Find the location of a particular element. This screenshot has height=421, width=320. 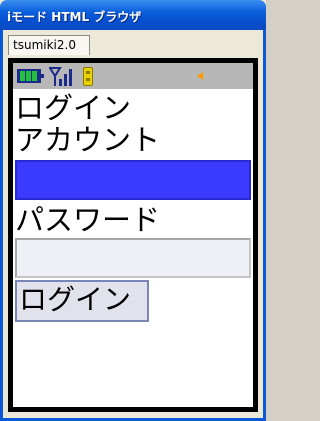

account-input is located at coordinates (133, 180).